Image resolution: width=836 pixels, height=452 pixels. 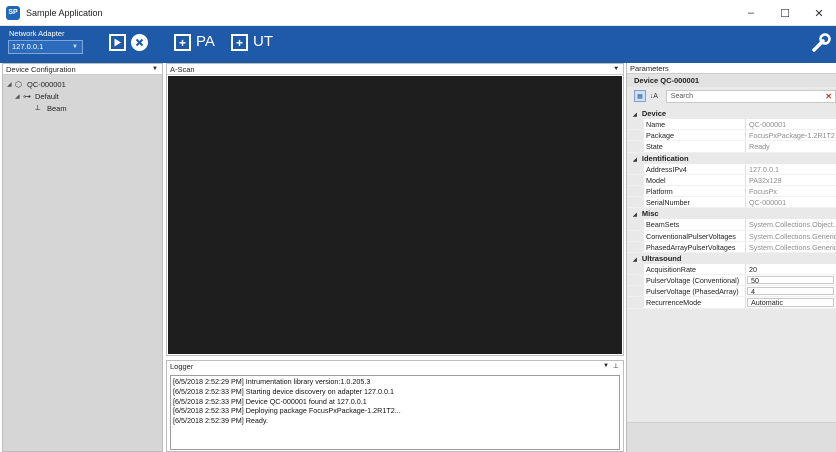 I want to click on tree-node-default: ◢ ⊶ Default, so click(x=84, y=96).